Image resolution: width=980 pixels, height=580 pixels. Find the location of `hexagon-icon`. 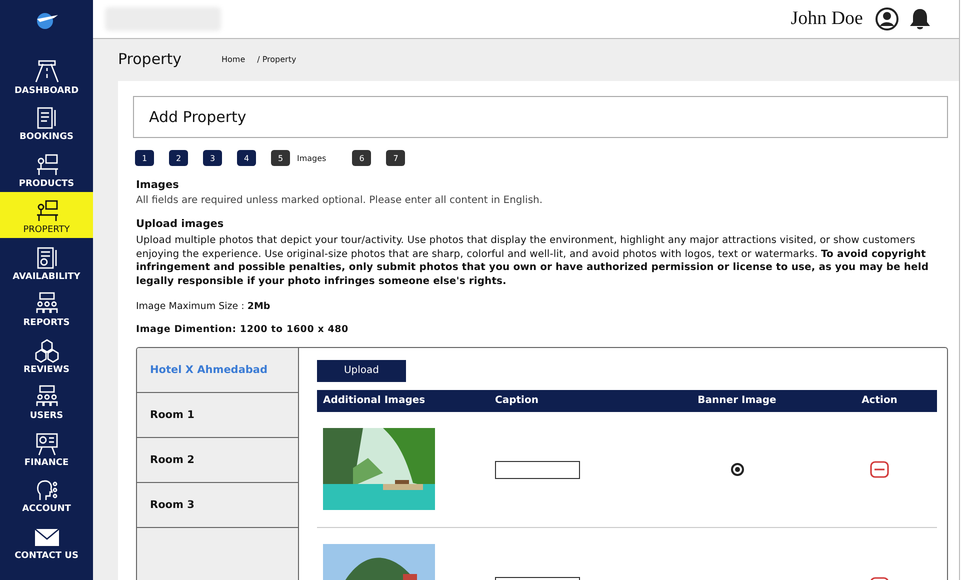

hexagon-icon is located at coordinates (47, 350).